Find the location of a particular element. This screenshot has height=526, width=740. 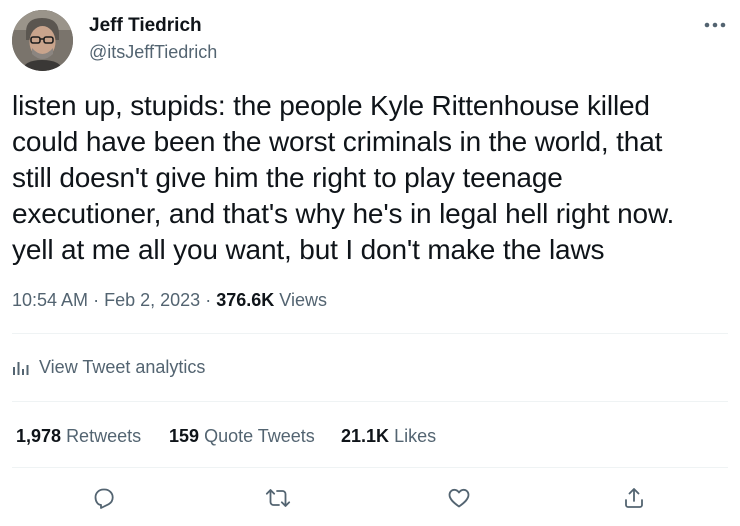

quote-tweets-label: Quote Tweets is located at coordinates (259, 436).